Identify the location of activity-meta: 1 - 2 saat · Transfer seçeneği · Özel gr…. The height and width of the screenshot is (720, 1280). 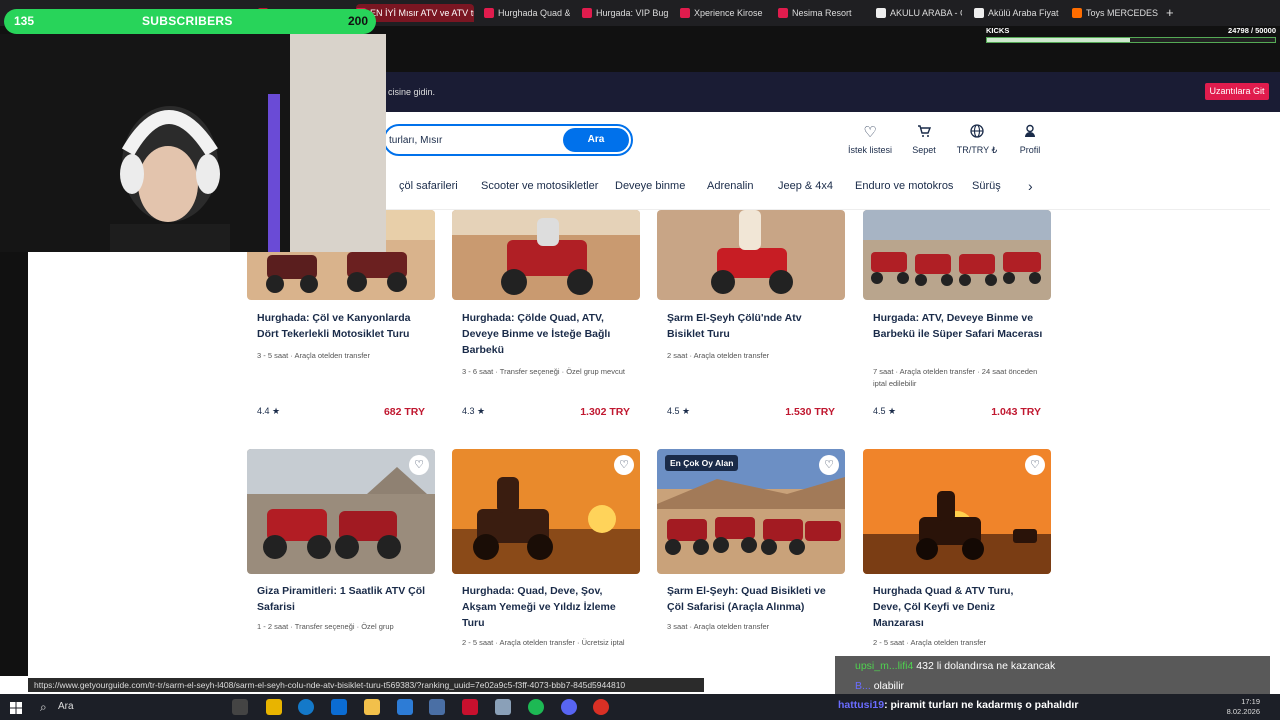
(325, 626).